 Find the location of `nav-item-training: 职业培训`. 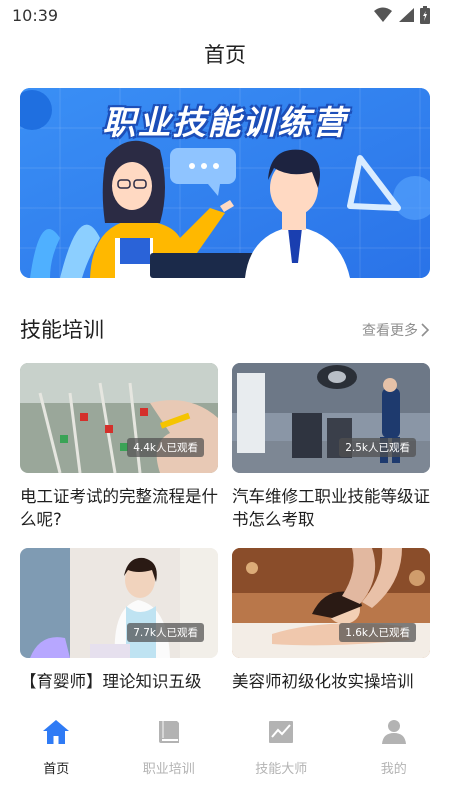

nav-item-training: 职业培训 is located at coordinates (169, 750).